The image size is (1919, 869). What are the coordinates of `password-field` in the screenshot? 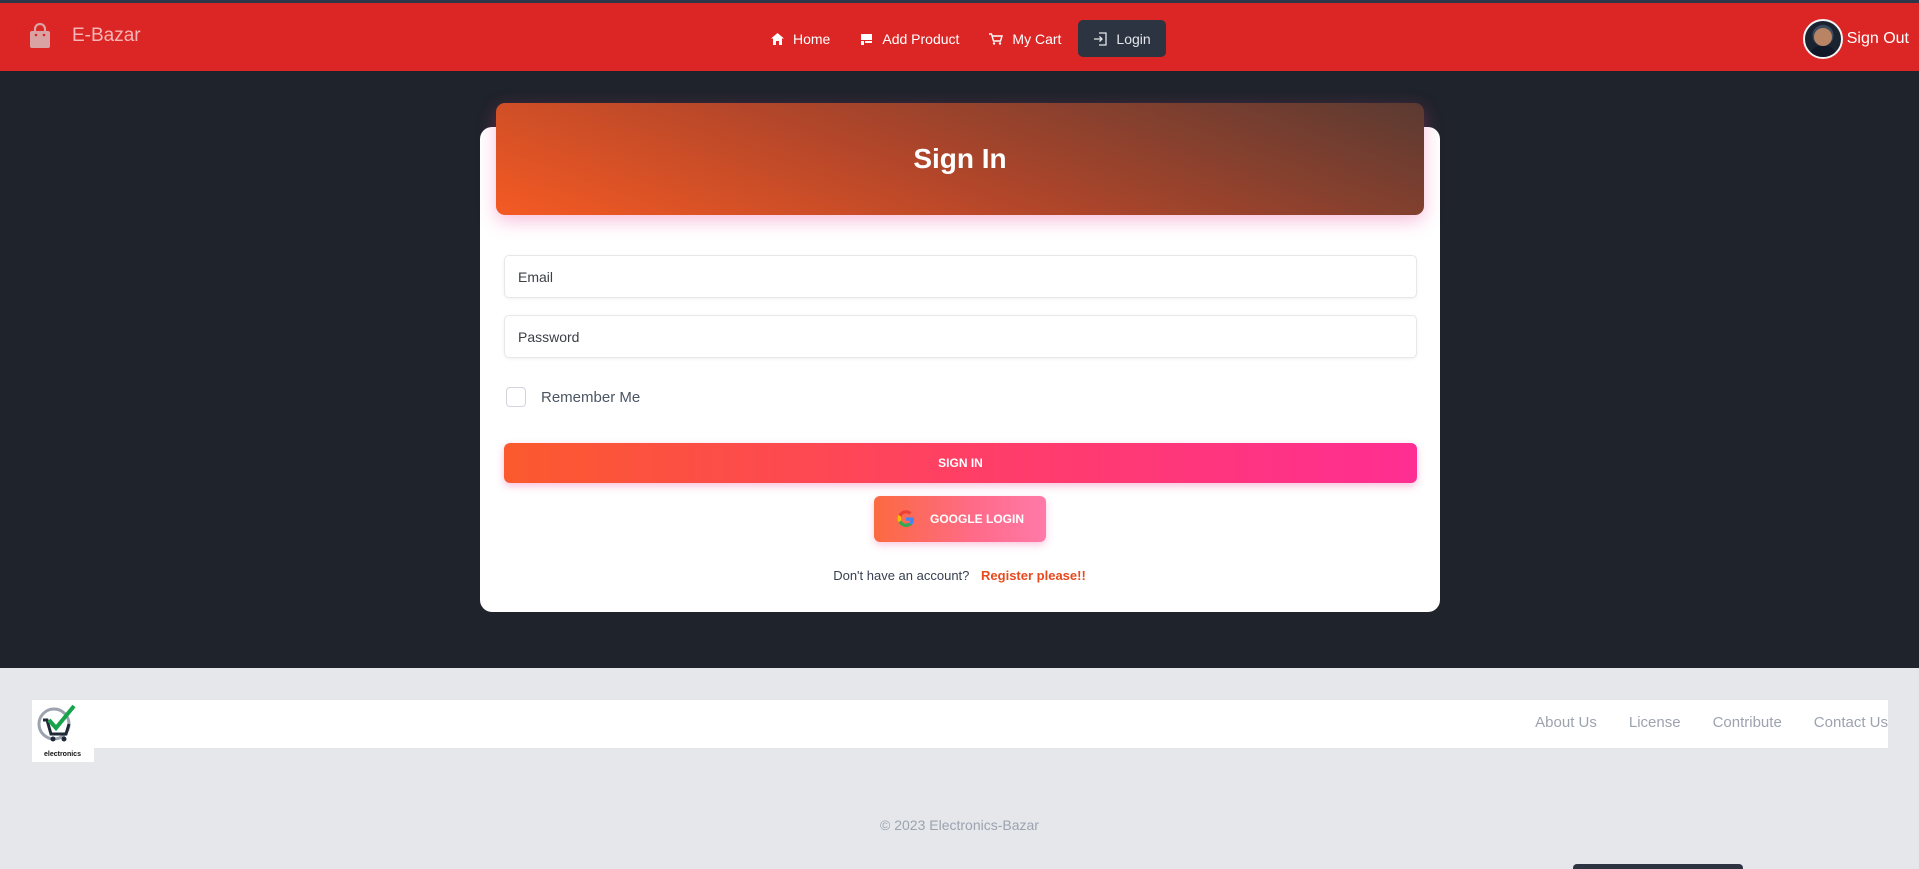 It's located at (960, 336).